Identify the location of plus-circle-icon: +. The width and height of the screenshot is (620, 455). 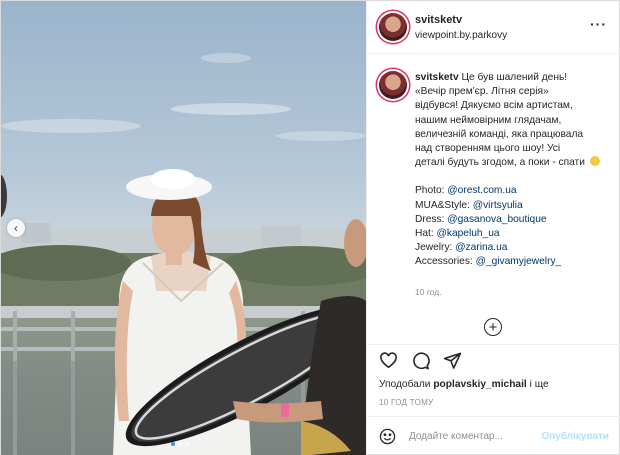
(493, 327).